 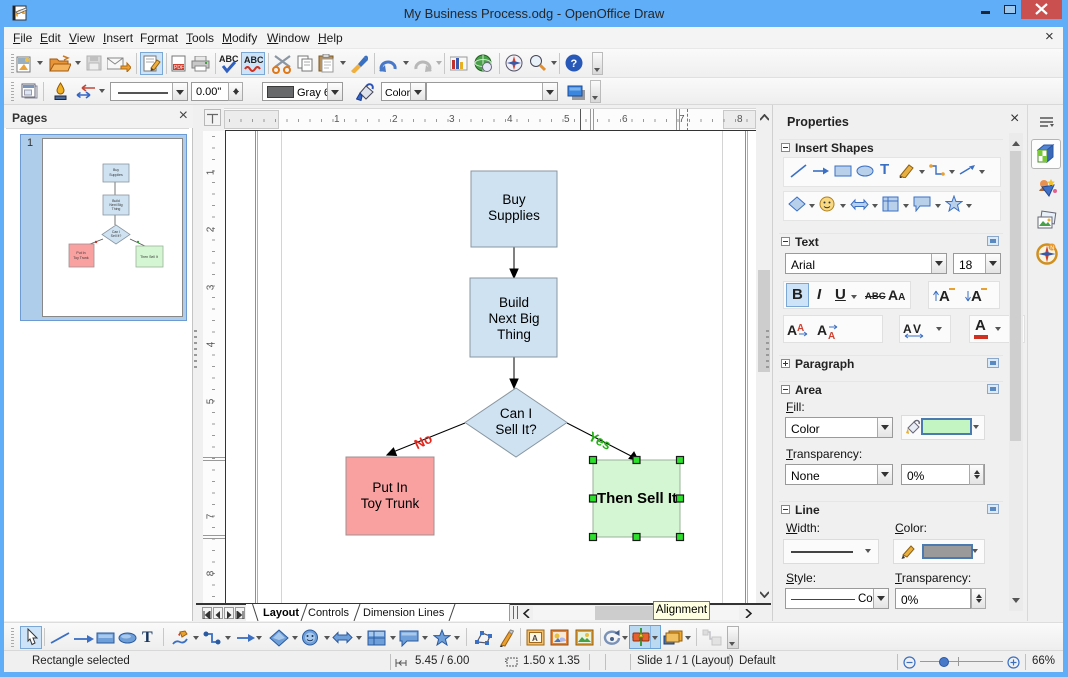 What do you see at coordinates (179, 68) in the screenshot?
I see `svg-text: PDF` at bounding box center [179, 68].